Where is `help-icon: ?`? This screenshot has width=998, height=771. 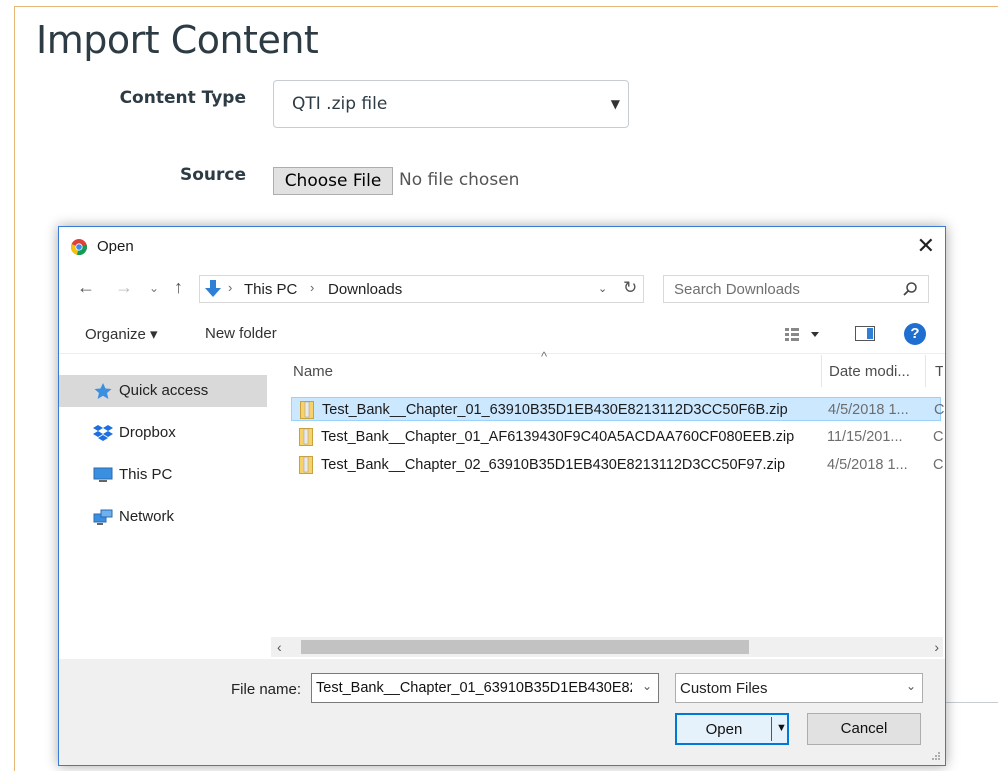
help-icon: ? is located at coordinates (915, 334).